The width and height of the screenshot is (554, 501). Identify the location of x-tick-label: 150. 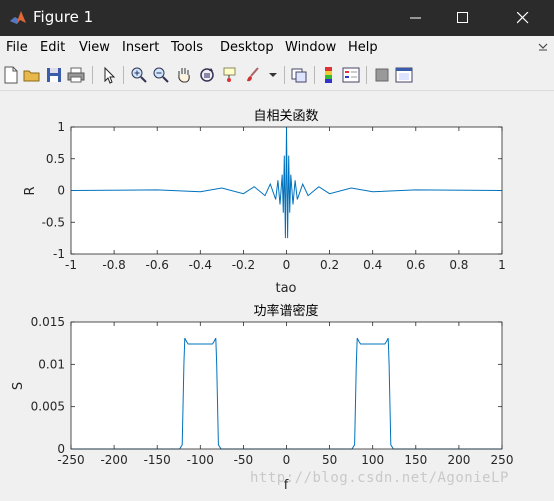
(415, 460).